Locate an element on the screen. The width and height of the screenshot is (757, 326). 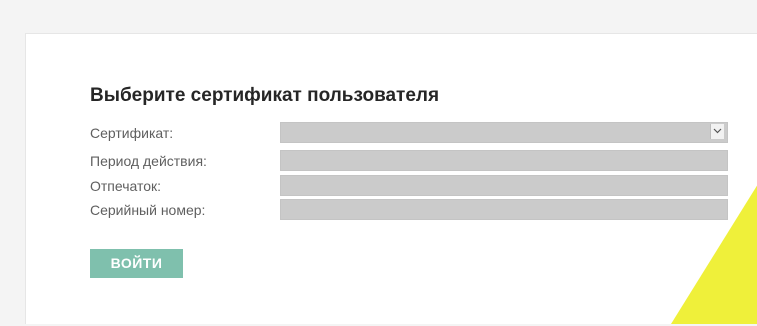
serial-number-label: Серийный номер: is located at coordinates (148, 210).